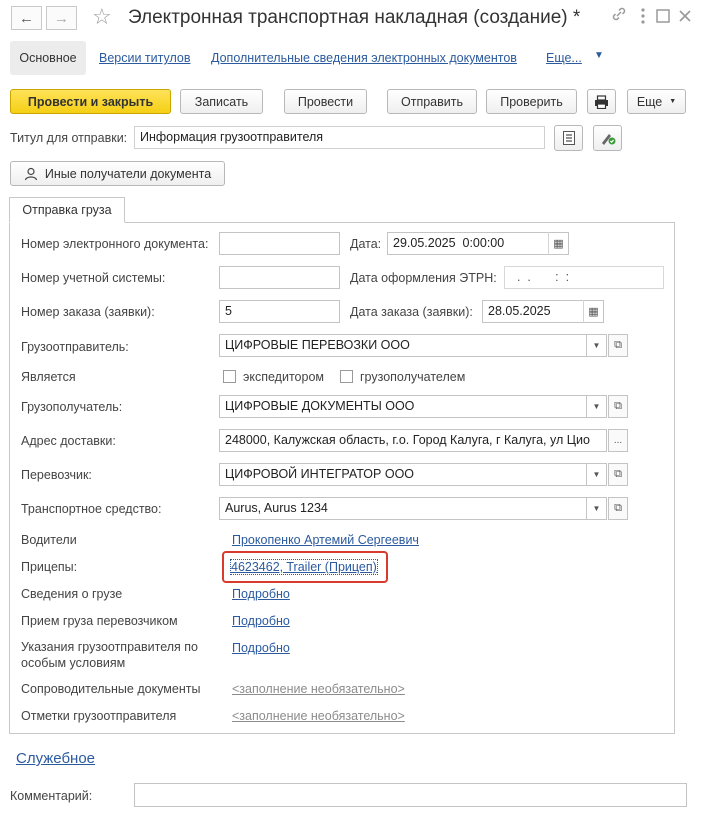  I want to click on drivers-link: Прокопенко Артемий Сергеевич, so click(325, 540).